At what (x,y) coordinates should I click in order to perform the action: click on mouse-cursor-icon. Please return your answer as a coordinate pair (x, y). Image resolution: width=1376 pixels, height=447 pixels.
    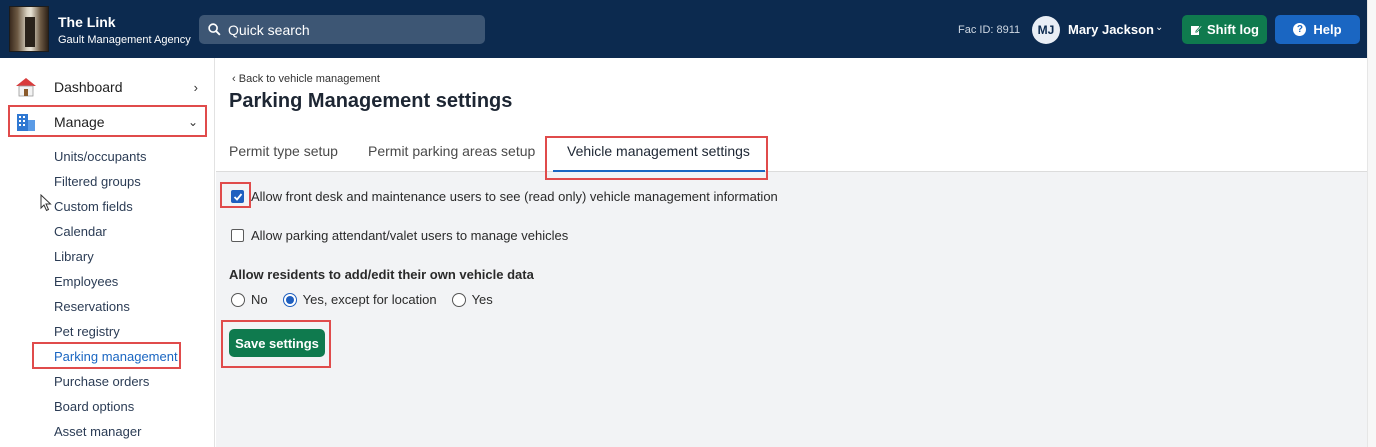
    Looking at the image, I should click on (46, 203).